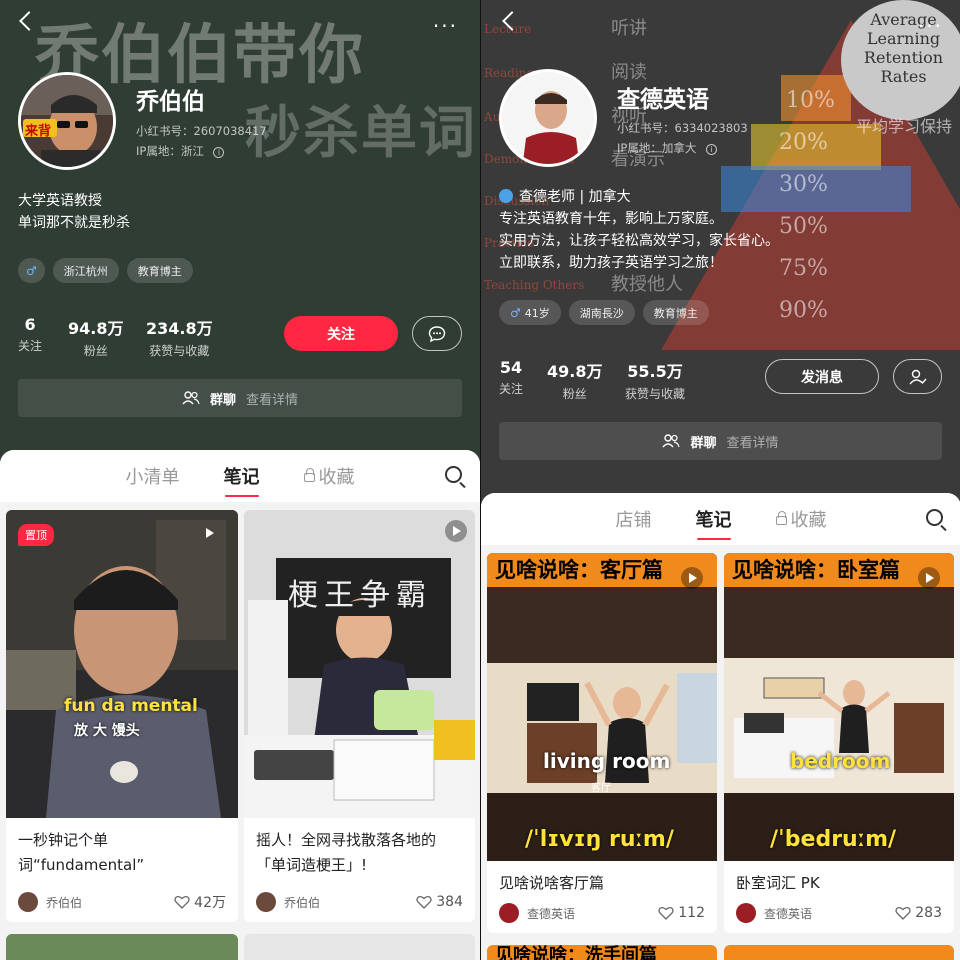  What do you see at coordinates (703, 443) in the screenshot?
I see `group-chat-title: 群聊` at bounding box center [703, 443].